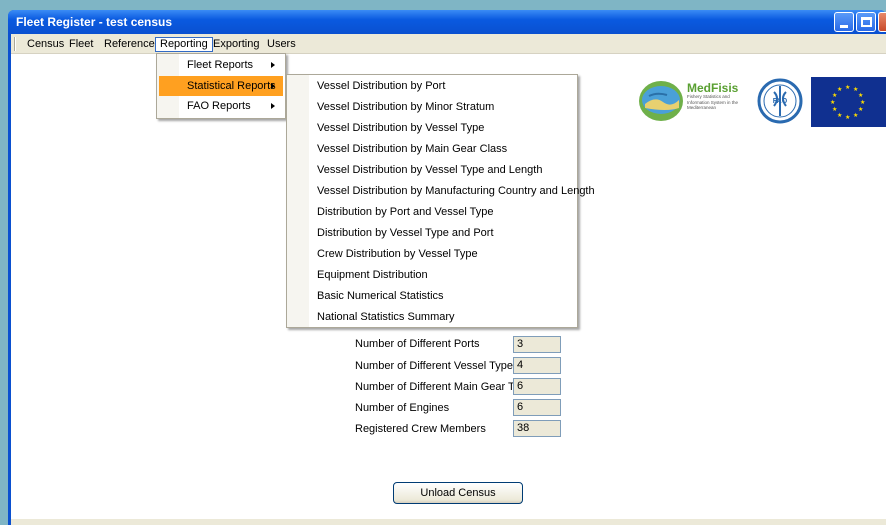 This screenshot has width=886, height=525. I want to click on stat-label-crew: Registered Crew Members, so click(420, 429).